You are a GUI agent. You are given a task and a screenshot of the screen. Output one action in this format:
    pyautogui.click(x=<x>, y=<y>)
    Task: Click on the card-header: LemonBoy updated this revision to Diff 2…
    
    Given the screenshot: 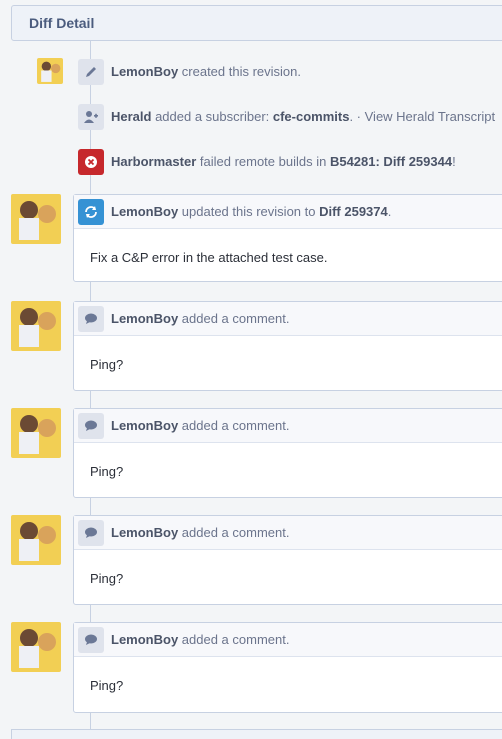 What is the action you would take?
    pyautogui.click(x=288, y=212)
    